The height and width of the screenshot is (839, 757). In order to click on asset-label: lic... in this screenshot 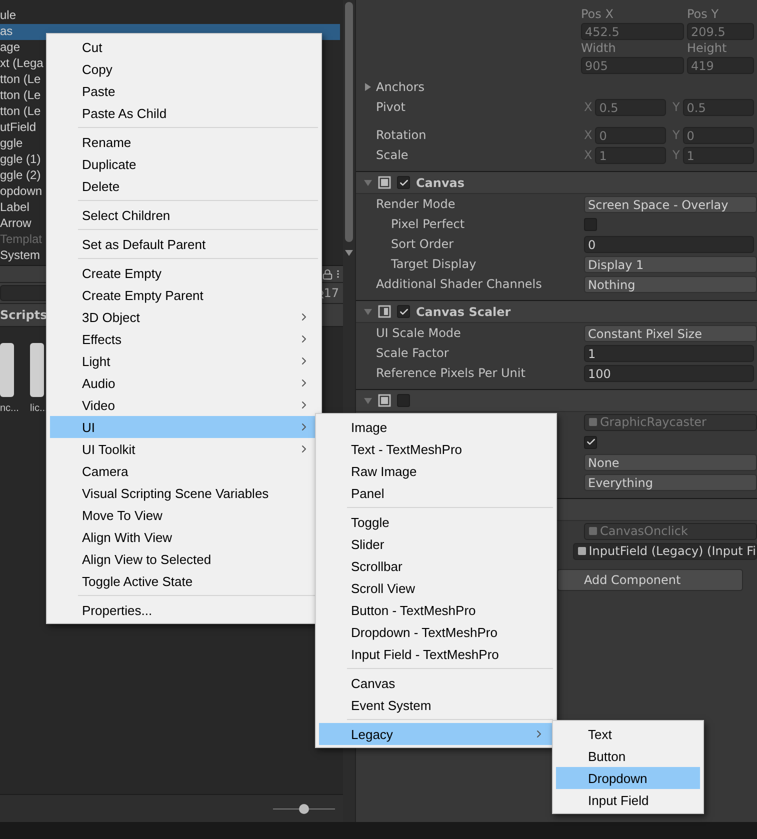, I will do `click(39, 408)`.